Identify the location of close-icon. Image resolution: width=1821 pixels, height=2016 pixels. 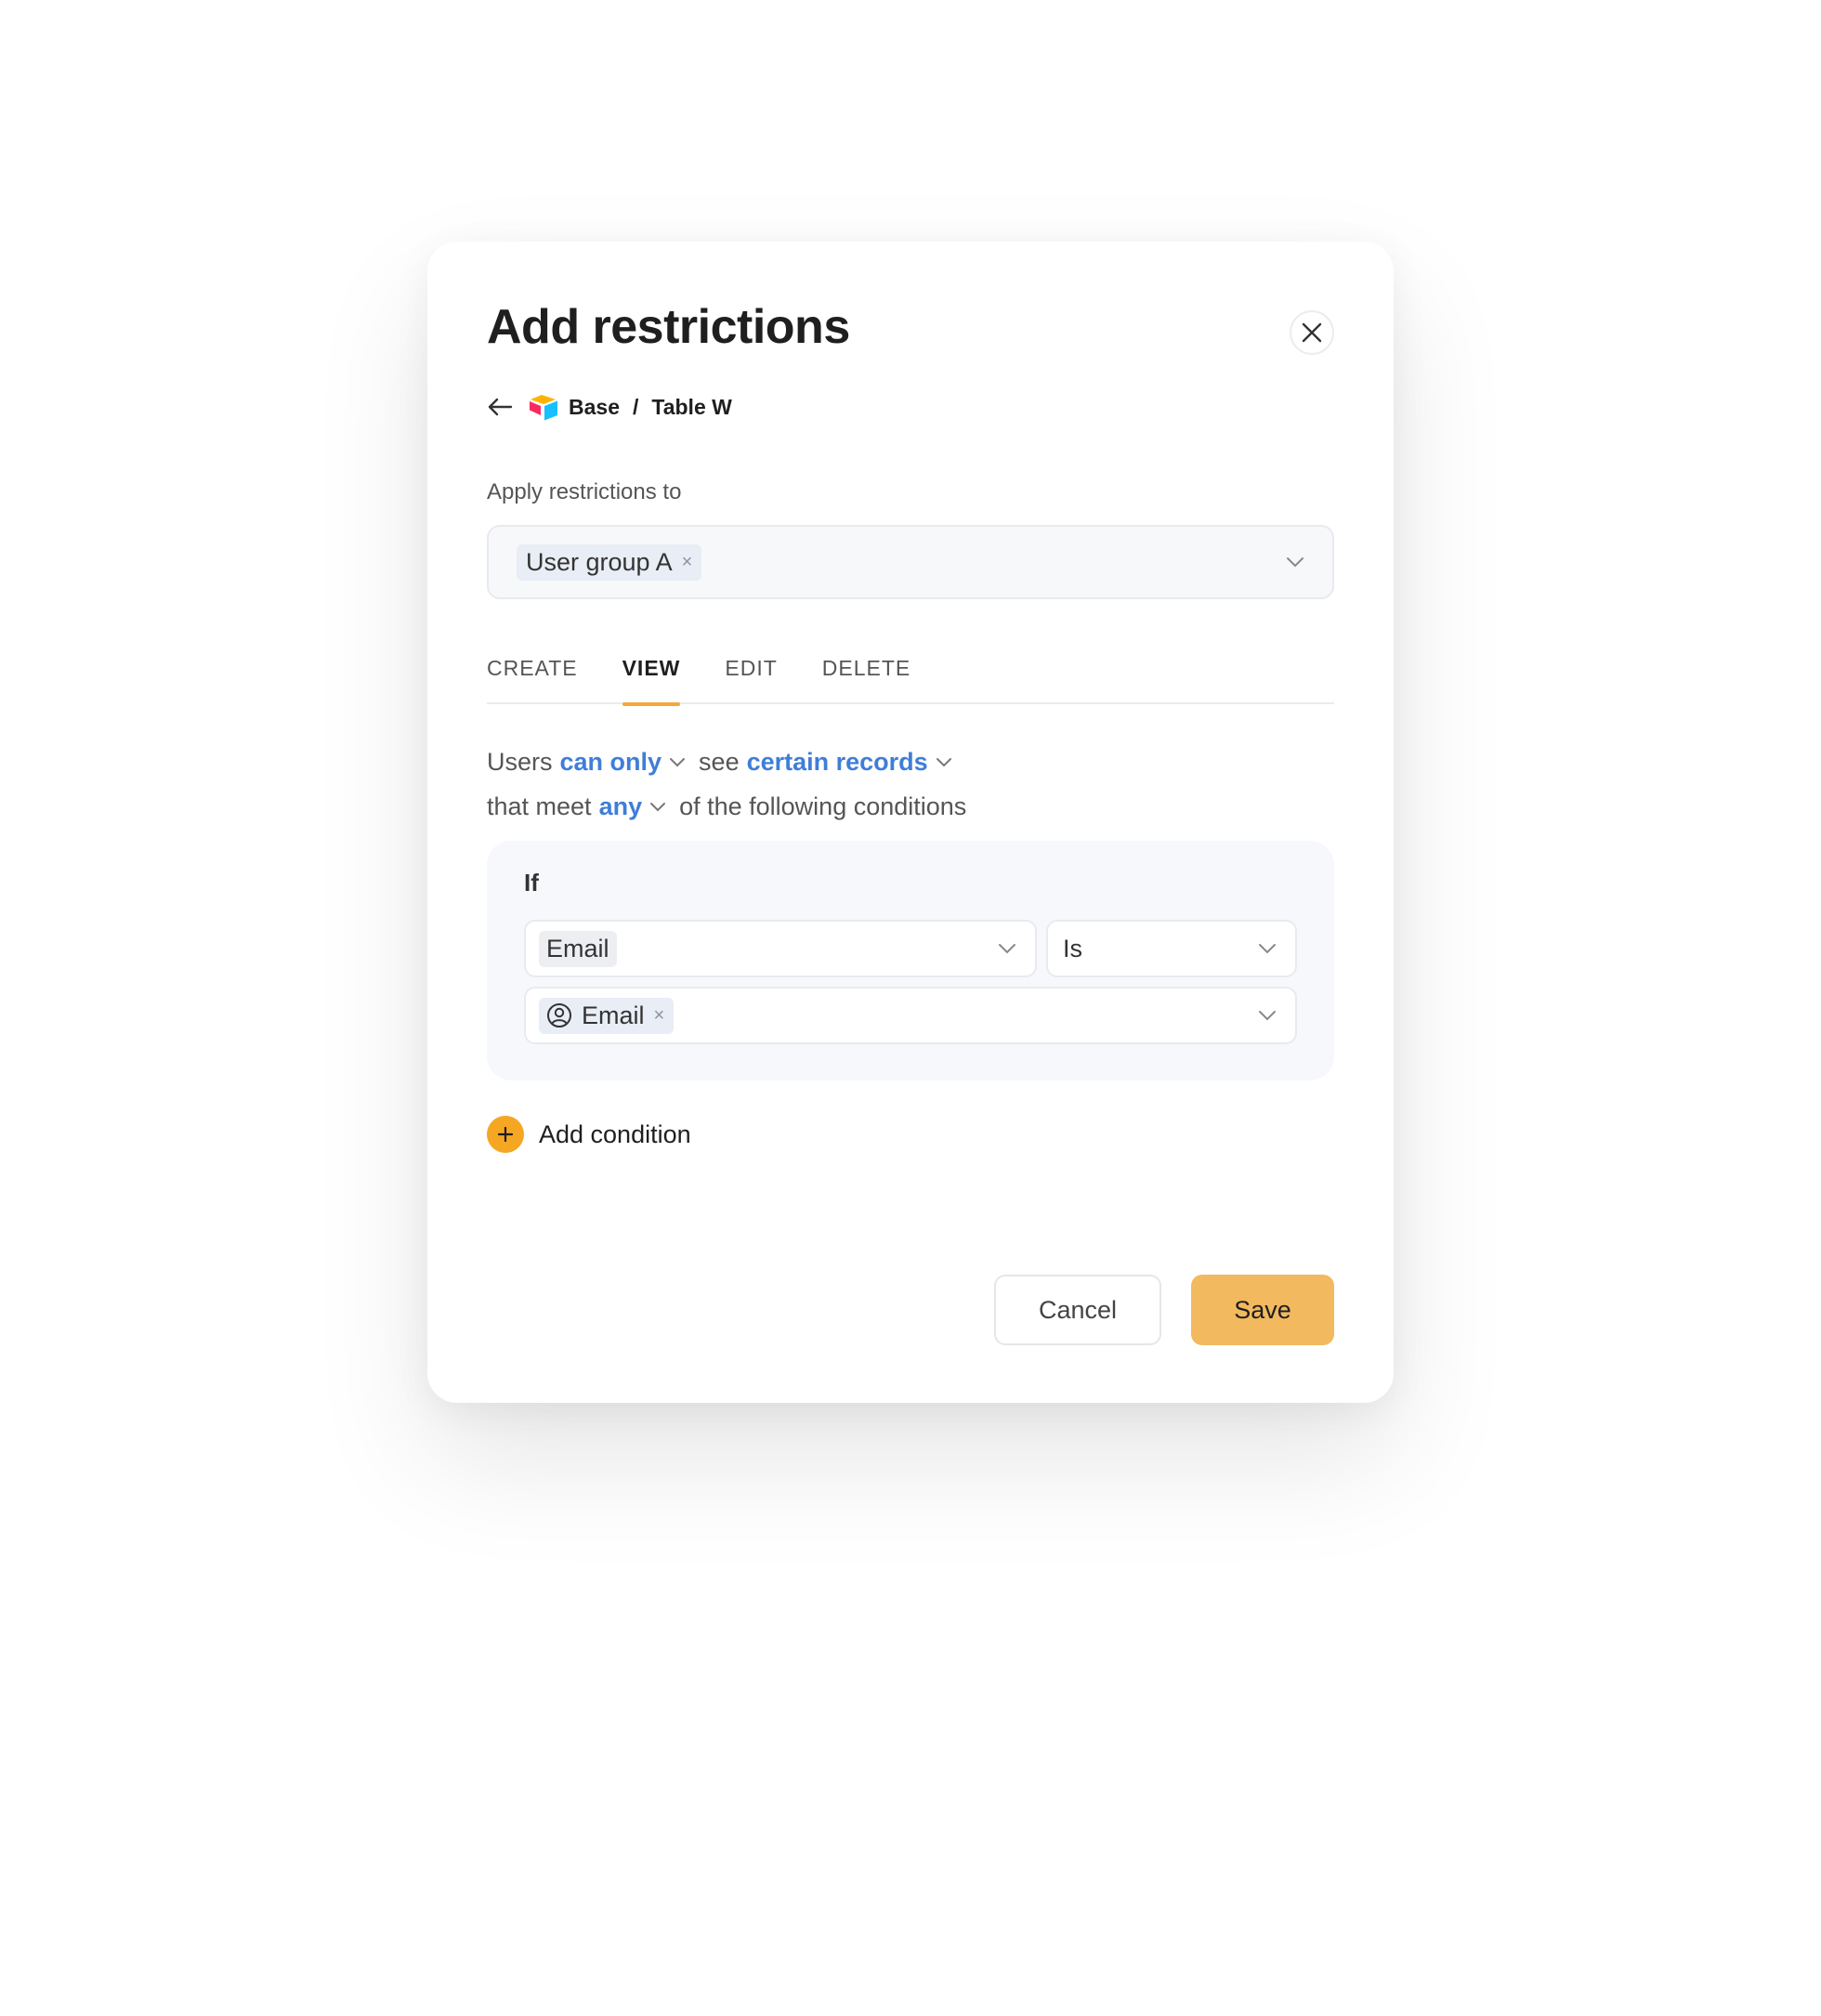
(1312, 332).